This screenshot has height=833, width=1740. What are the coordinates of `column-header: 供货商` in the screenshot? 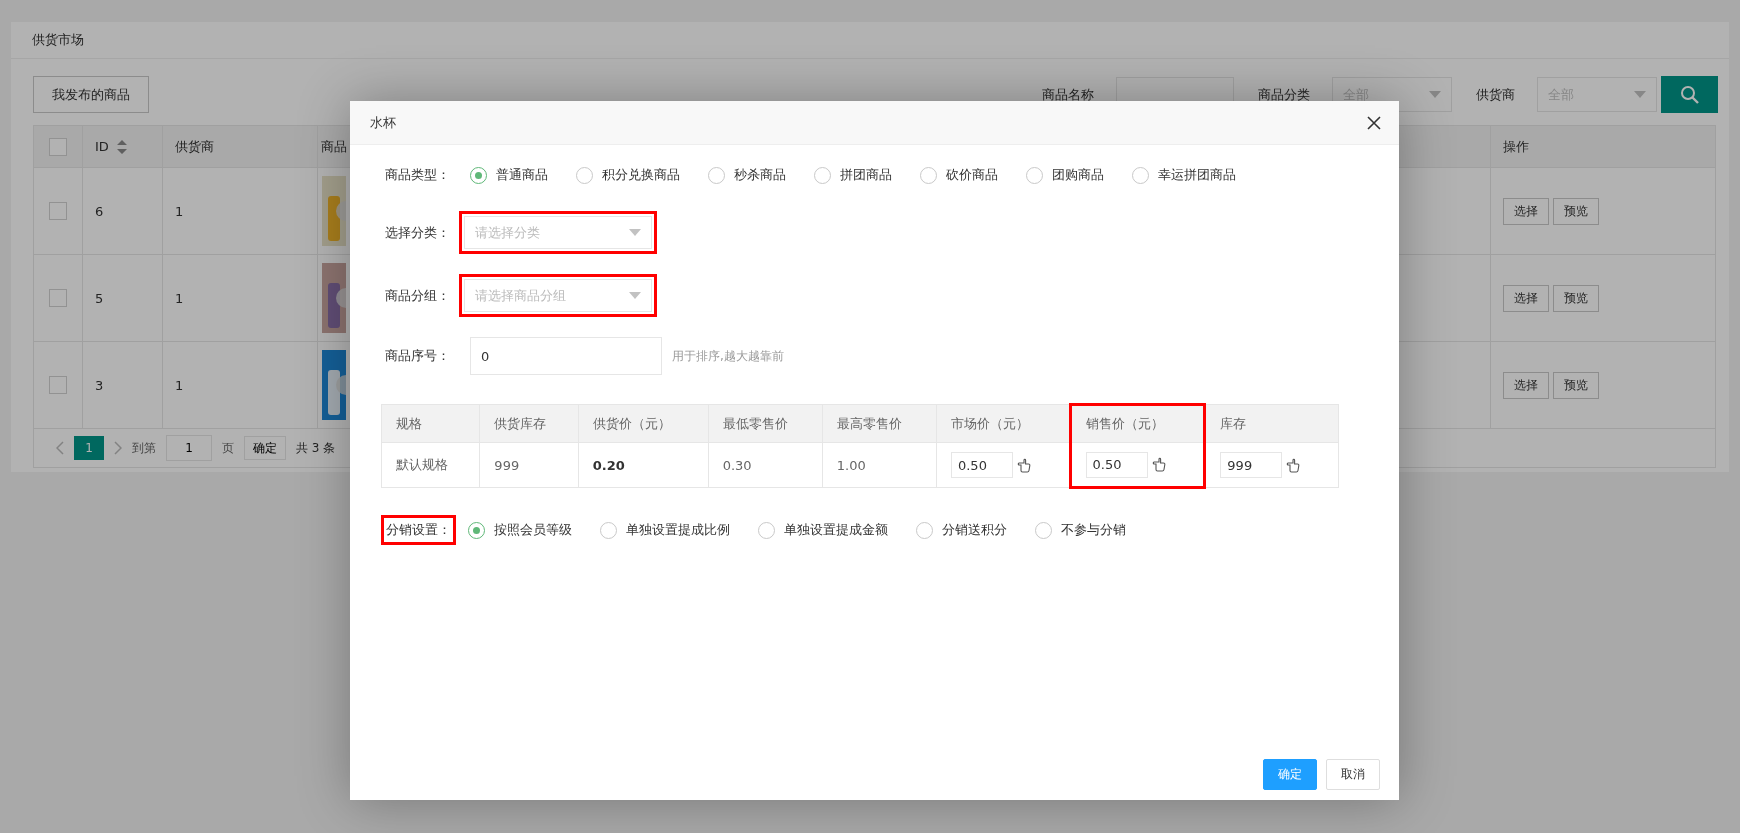 It's located at (194, 146).